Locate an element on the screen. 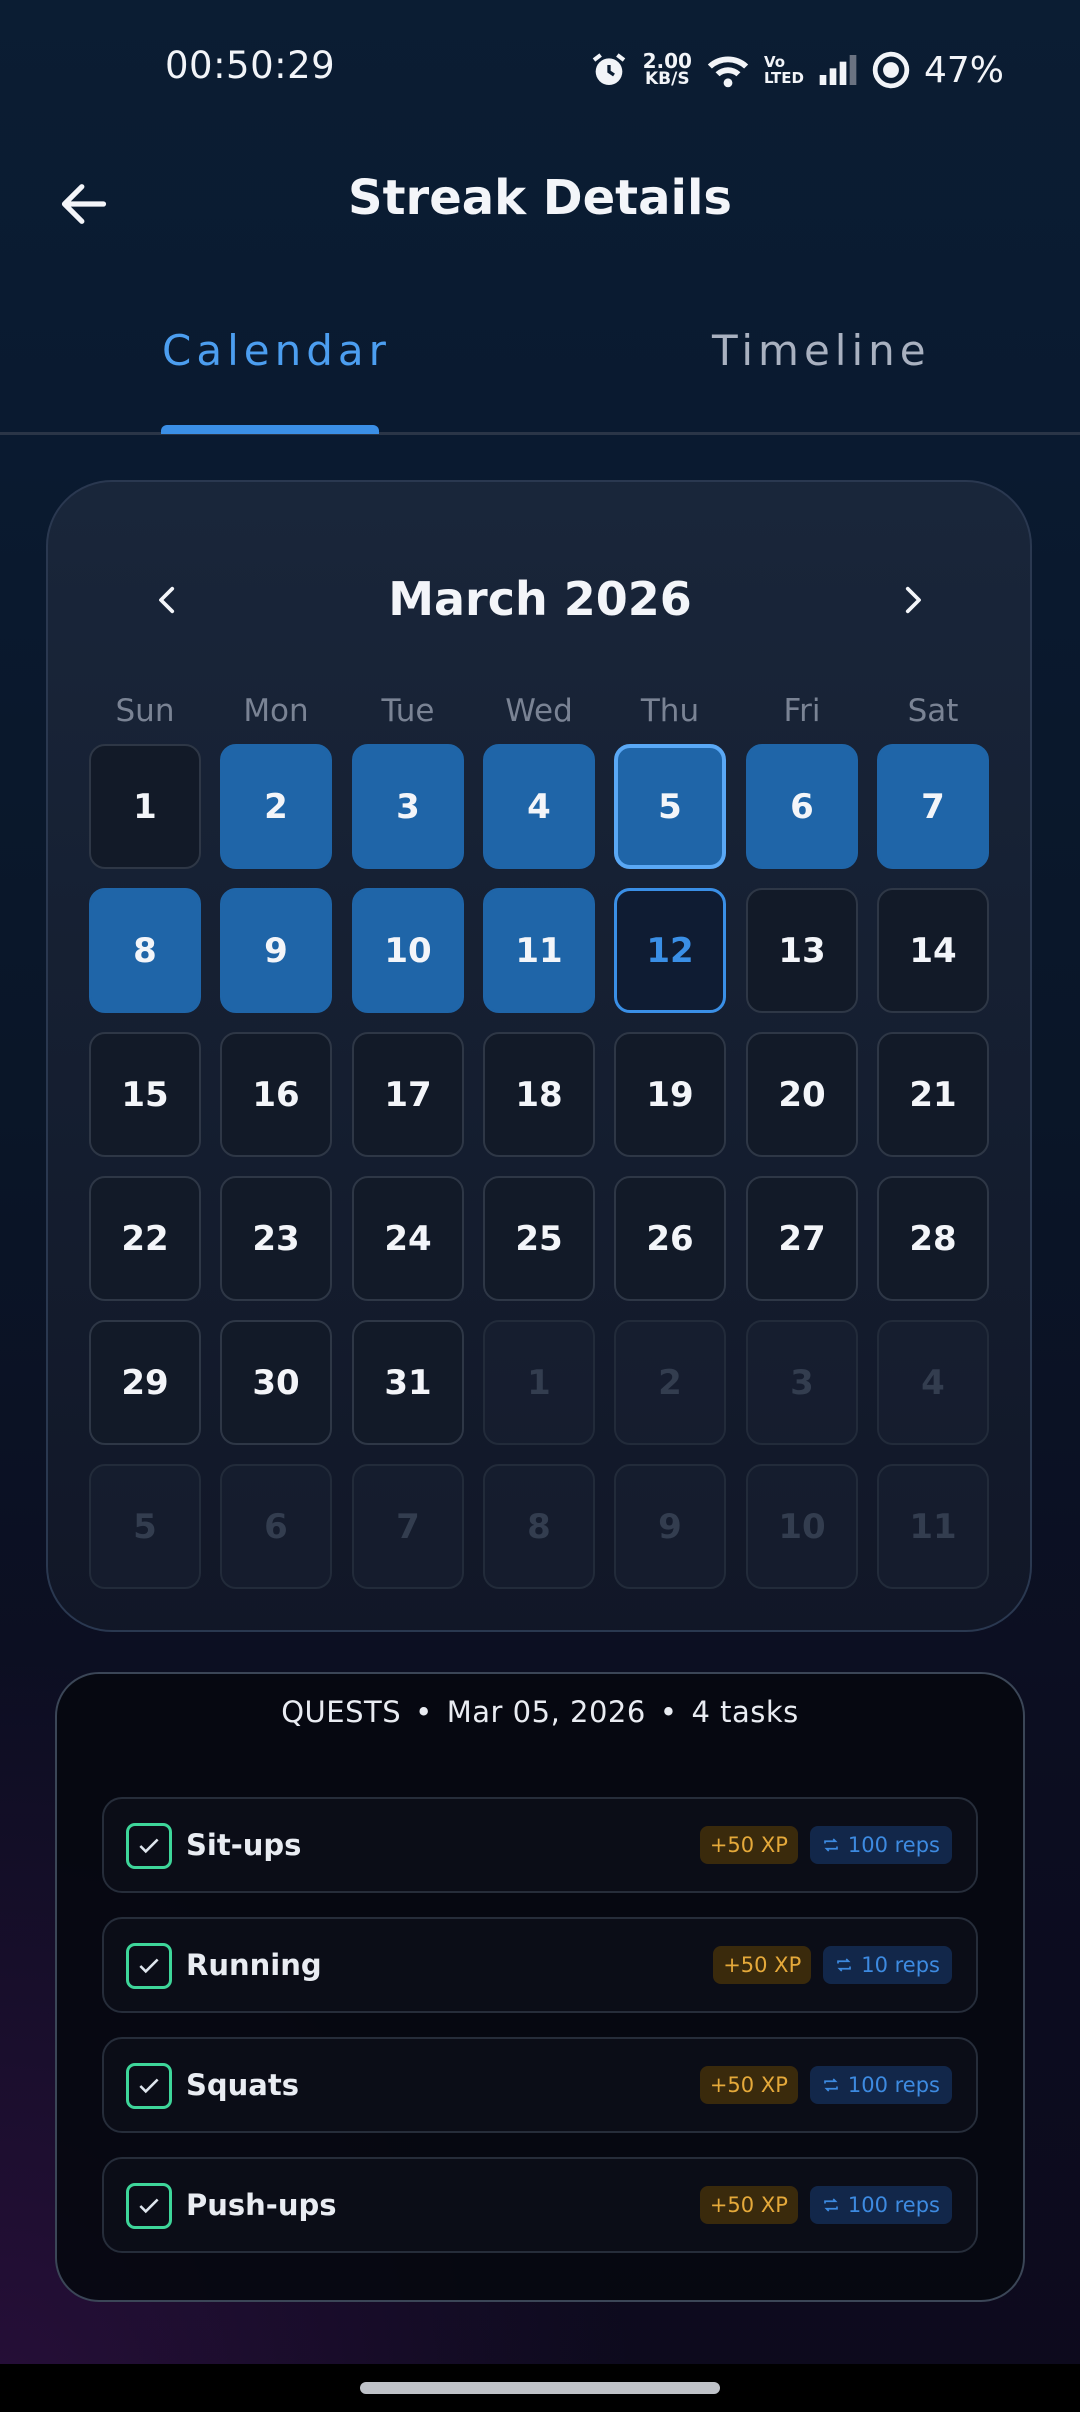 The width and height of the screenshot is (1080, 2412). calendar-day: 24 is located at coordinates (408, 1238).